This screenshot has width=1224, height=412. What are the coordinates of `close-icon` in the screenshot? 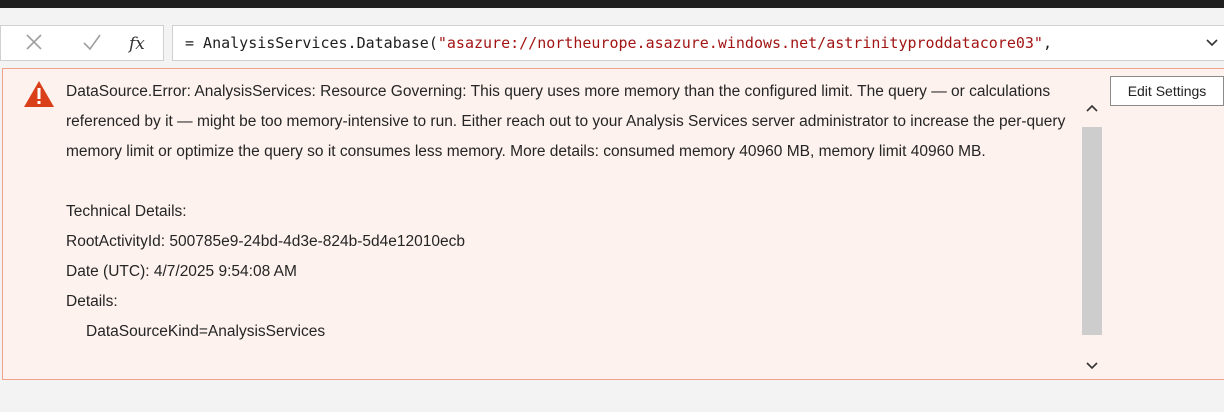 It's located at (34, 42).